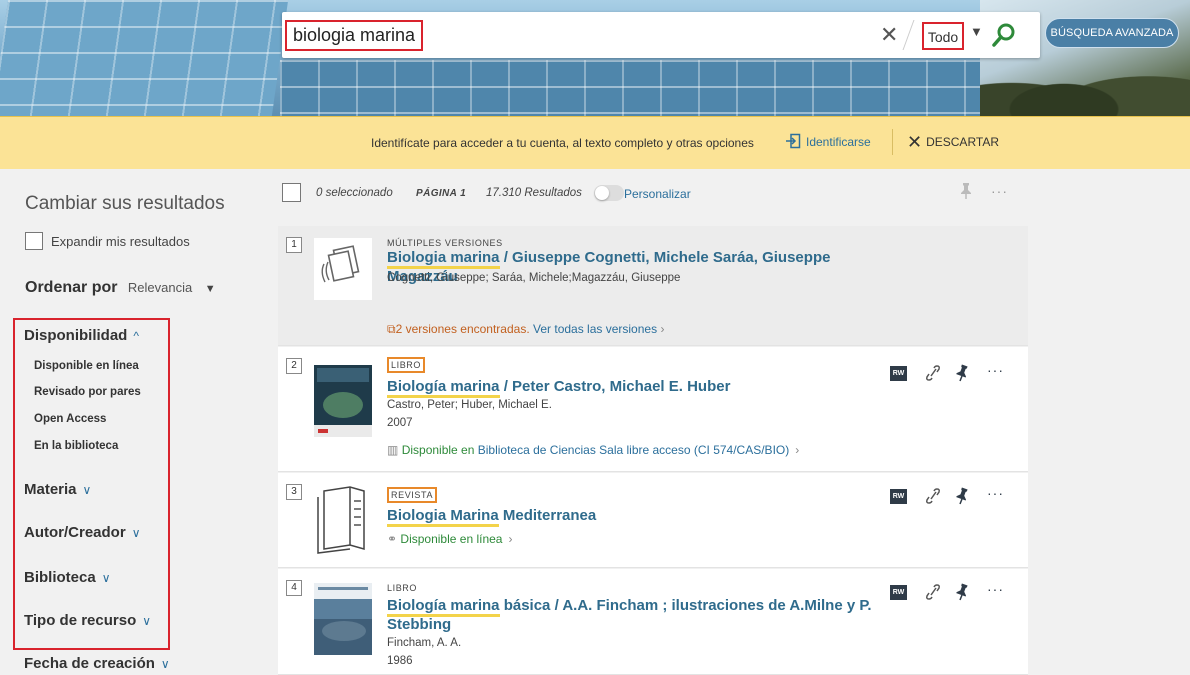 The height and width of the screenshot is (675, 1190). What do you see at coordinates (469, 405) in the screenshot?
I see `result-authors: Castro, Peter; Huber, Michael E.` at bounding box center [469, 405].